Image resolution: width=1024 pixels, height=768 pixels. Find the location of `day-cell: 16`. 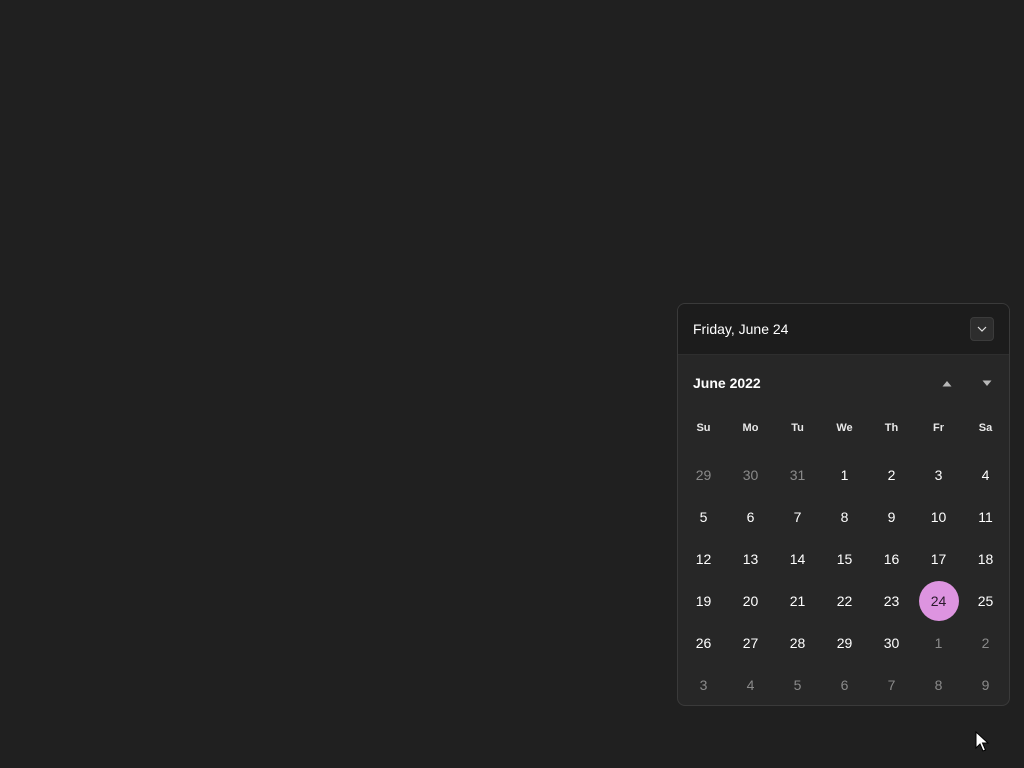

day-cell: 16 is located at coordinates (891, 559).